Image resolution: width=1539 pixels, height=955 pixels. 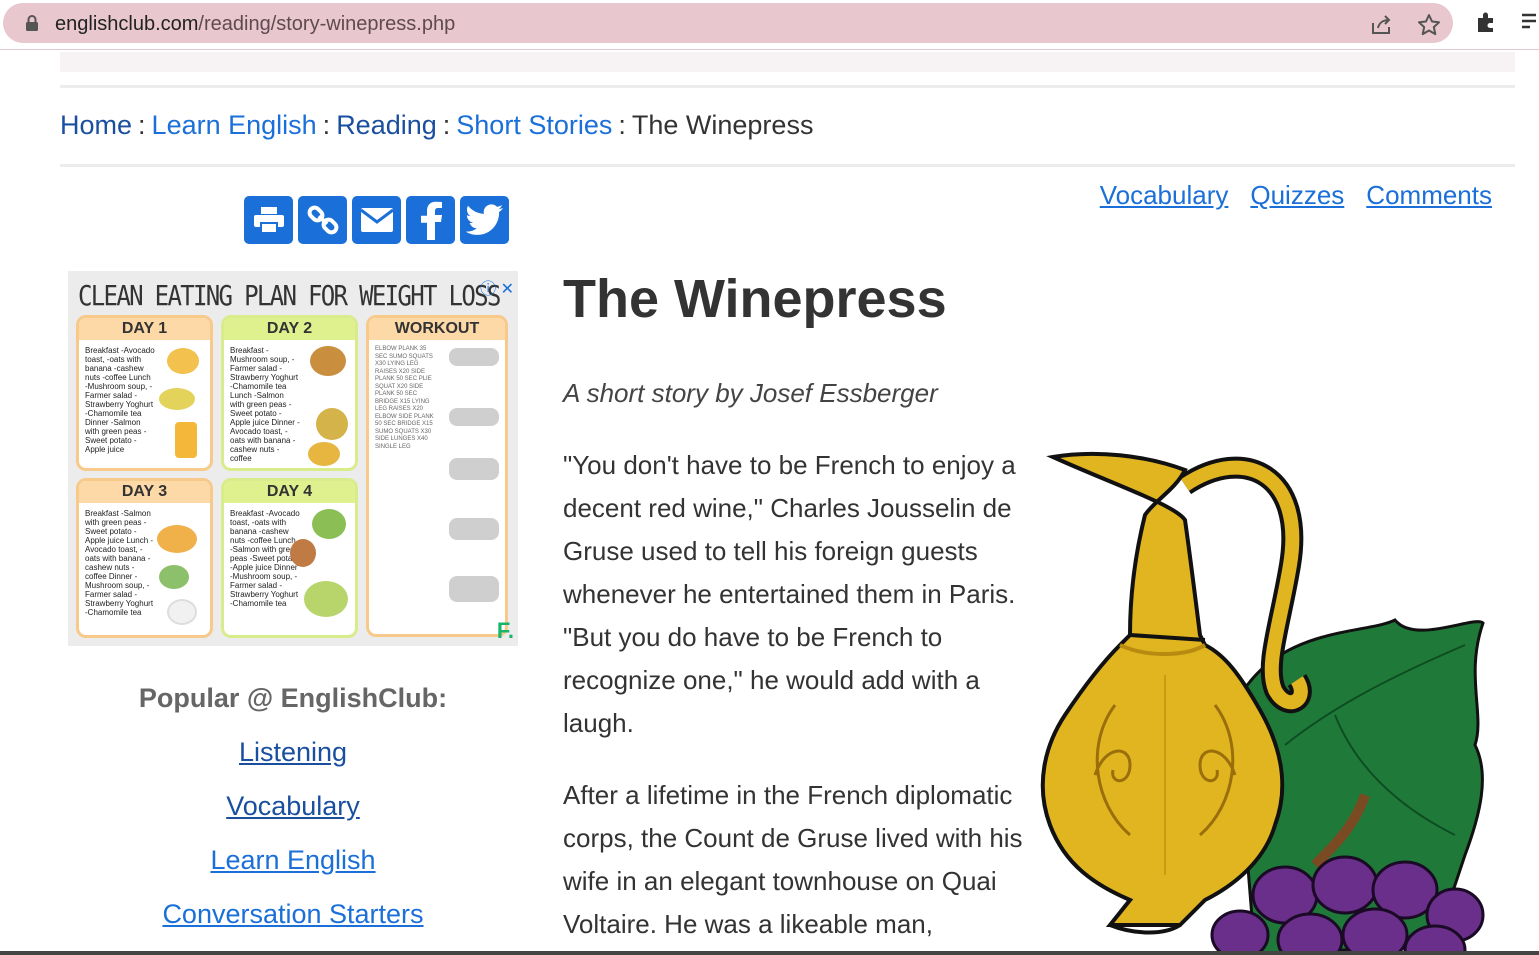 What do you see at coordinates (534, 125) in the screenshot?
I see `breadcrumb-short-stories: Short Stories` at bounding box center [534, 125].